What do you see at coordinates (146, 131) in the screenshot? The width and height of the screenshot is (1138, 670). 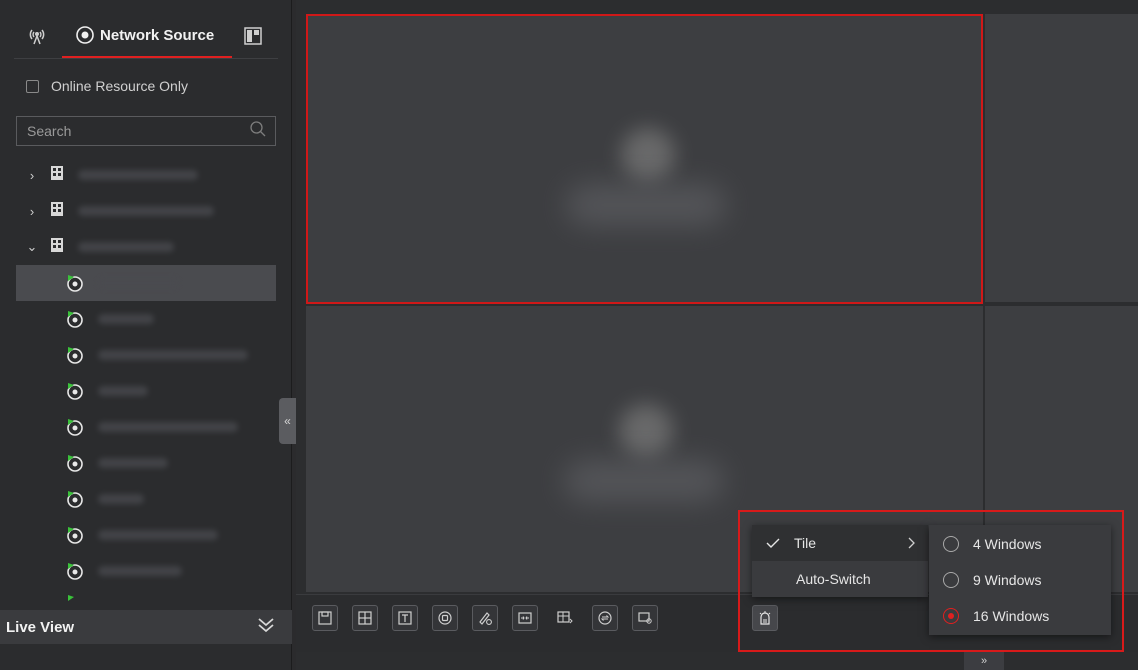 I see `search-input: Search` at bounding box center [146, 131].